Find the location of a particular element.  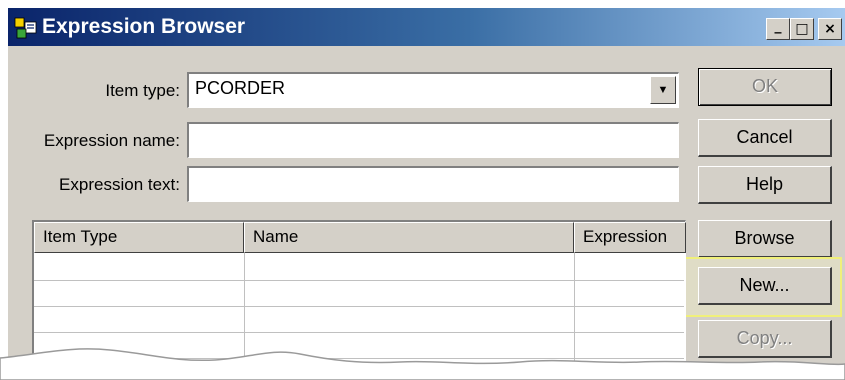

expression-name-field is located at coordinates (433, 140).